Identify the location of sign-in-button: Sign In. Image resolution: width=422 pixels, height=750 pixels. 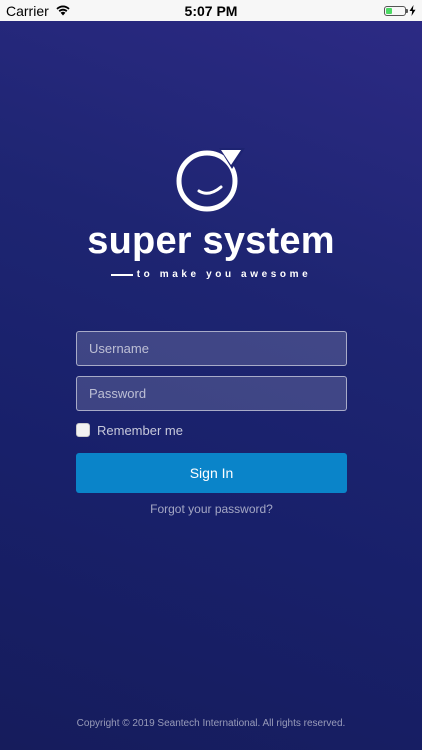
(211, 473).